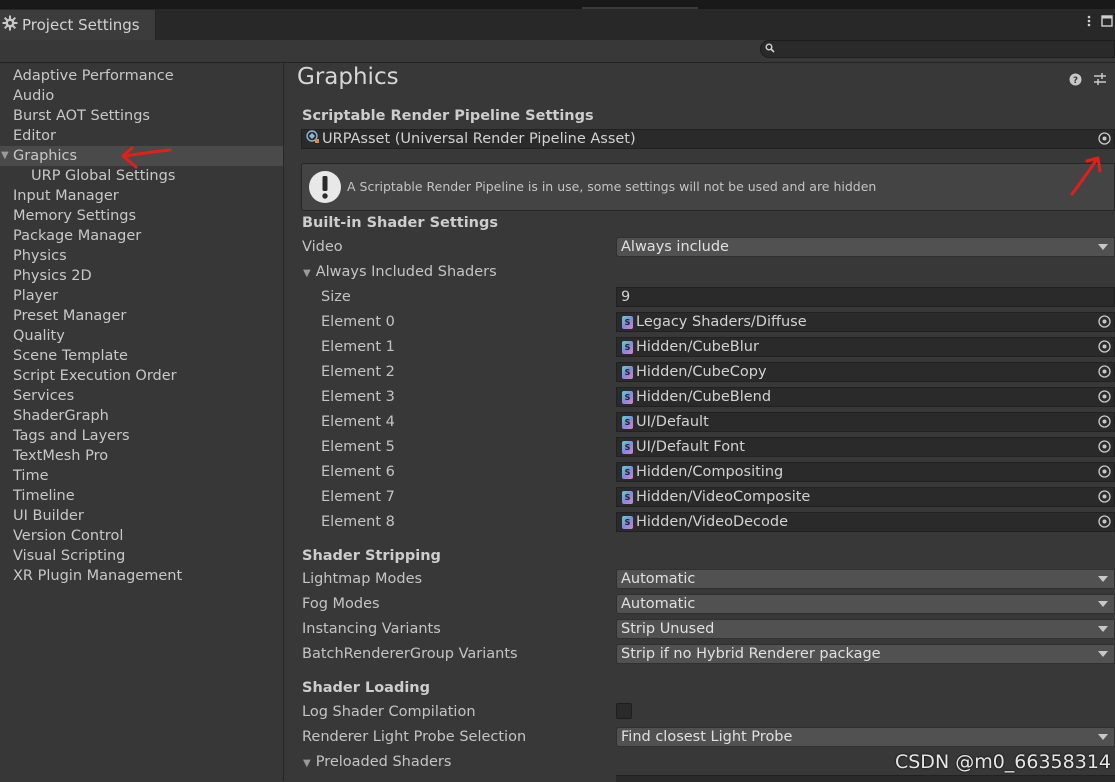 This screenshot has height=782, width=1115. Describe the element at coordinates (865, 247) in the screenshot. I see `video-dropdown: Always include` at that location.